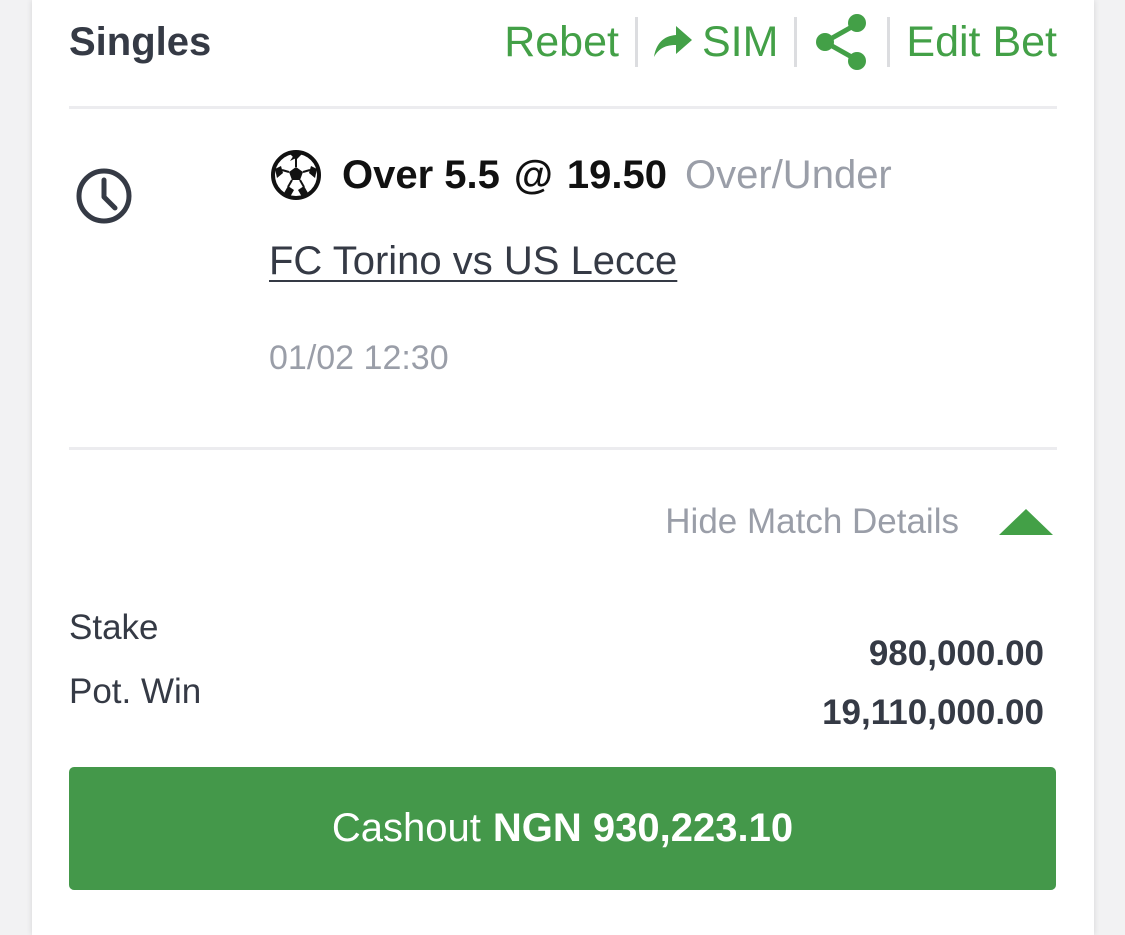  I want to click on cashout-button: Cashout NGN 930,223.10, so click(562, 828).